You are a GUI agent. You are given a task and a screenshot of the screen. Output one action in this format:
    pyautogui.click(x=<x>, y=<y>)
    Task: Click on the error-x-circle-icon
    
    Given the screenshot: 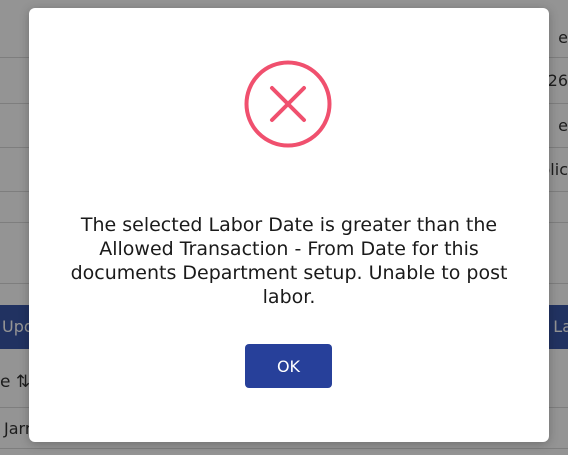 What is the action you would take?
    pyautogui.click(x=288, y=104)
    